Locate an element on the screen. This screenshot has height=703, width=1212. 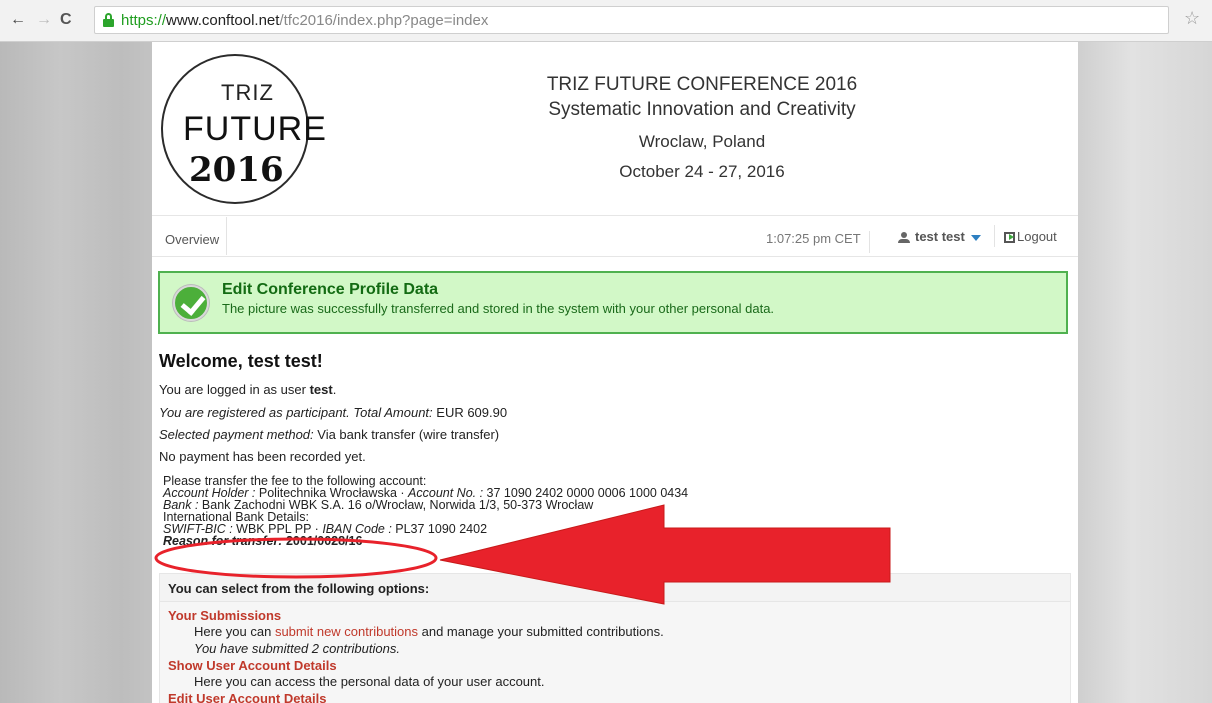
your-submissions-link: Your Submissions is located at coordinates (224, 615).